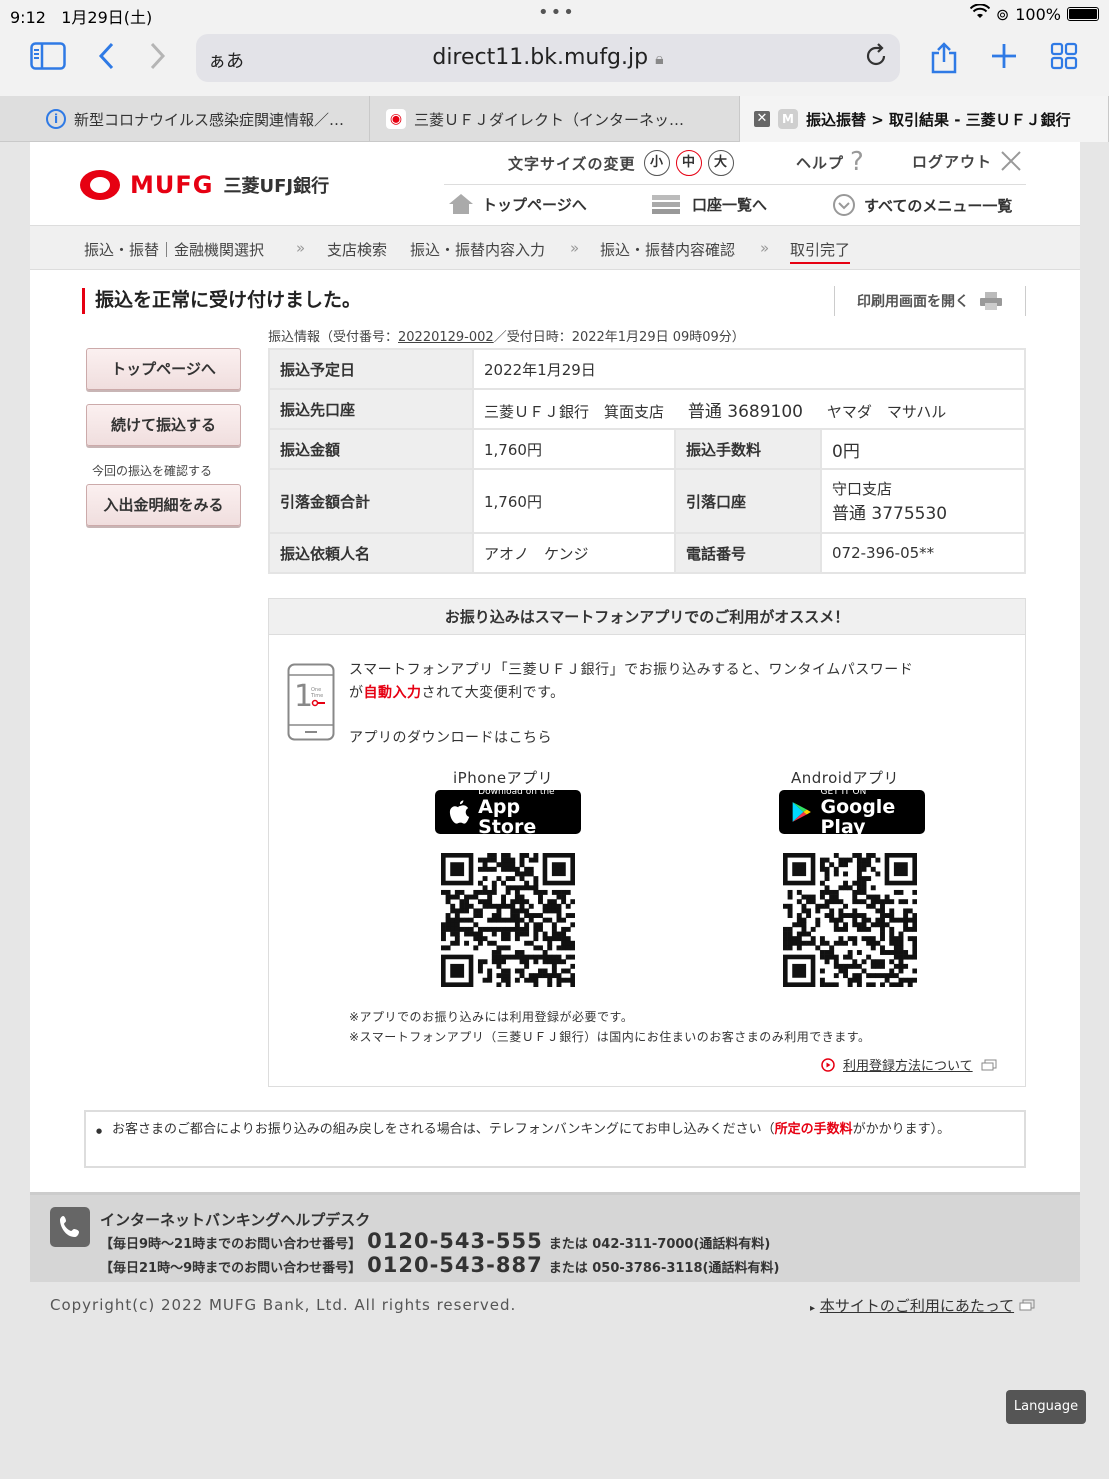 Image resolution: width=1109 pixels, height=1479 pixels. What do you see at coordinates (56, 119) in the screenshot?
I see `info-favicon-icon: i` at bounding box center [56, 119].